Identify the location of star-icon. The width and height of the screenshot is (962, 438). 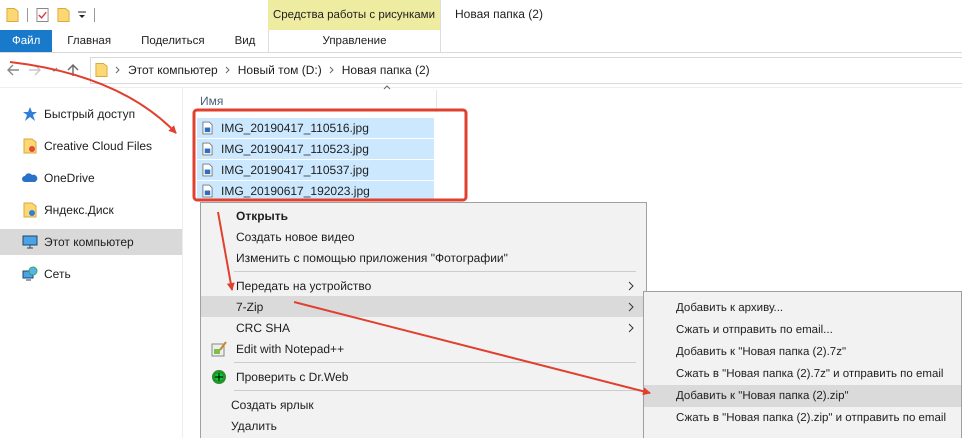
(30, 114).